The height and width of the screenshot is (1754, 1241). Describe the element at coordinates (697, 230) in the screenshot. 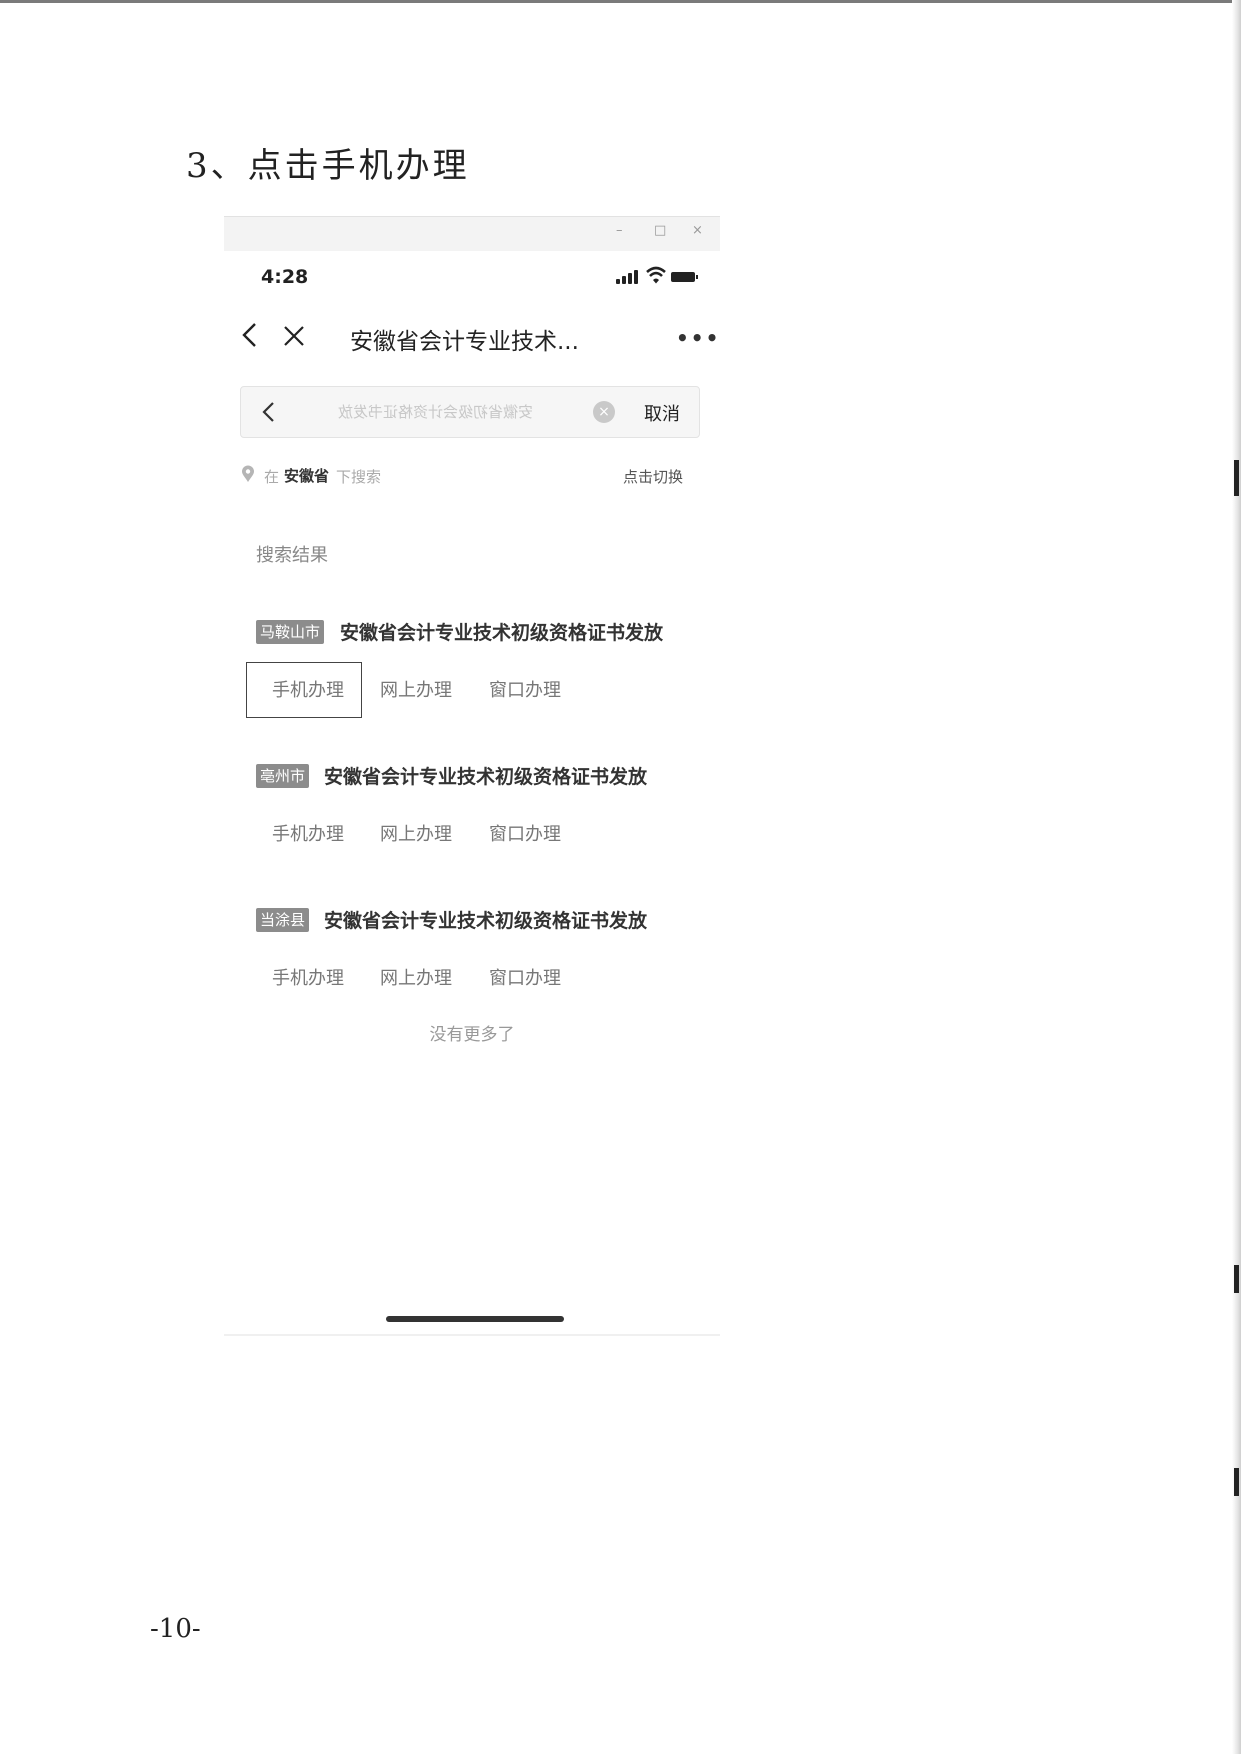

I see `close-window-icon: ×` at that location.